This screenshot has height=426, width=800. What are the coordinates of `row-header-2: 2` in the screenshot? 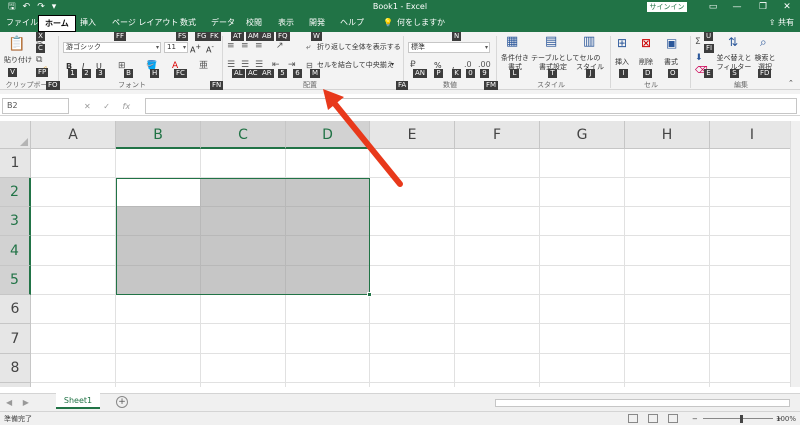 It's located at (15, 192).